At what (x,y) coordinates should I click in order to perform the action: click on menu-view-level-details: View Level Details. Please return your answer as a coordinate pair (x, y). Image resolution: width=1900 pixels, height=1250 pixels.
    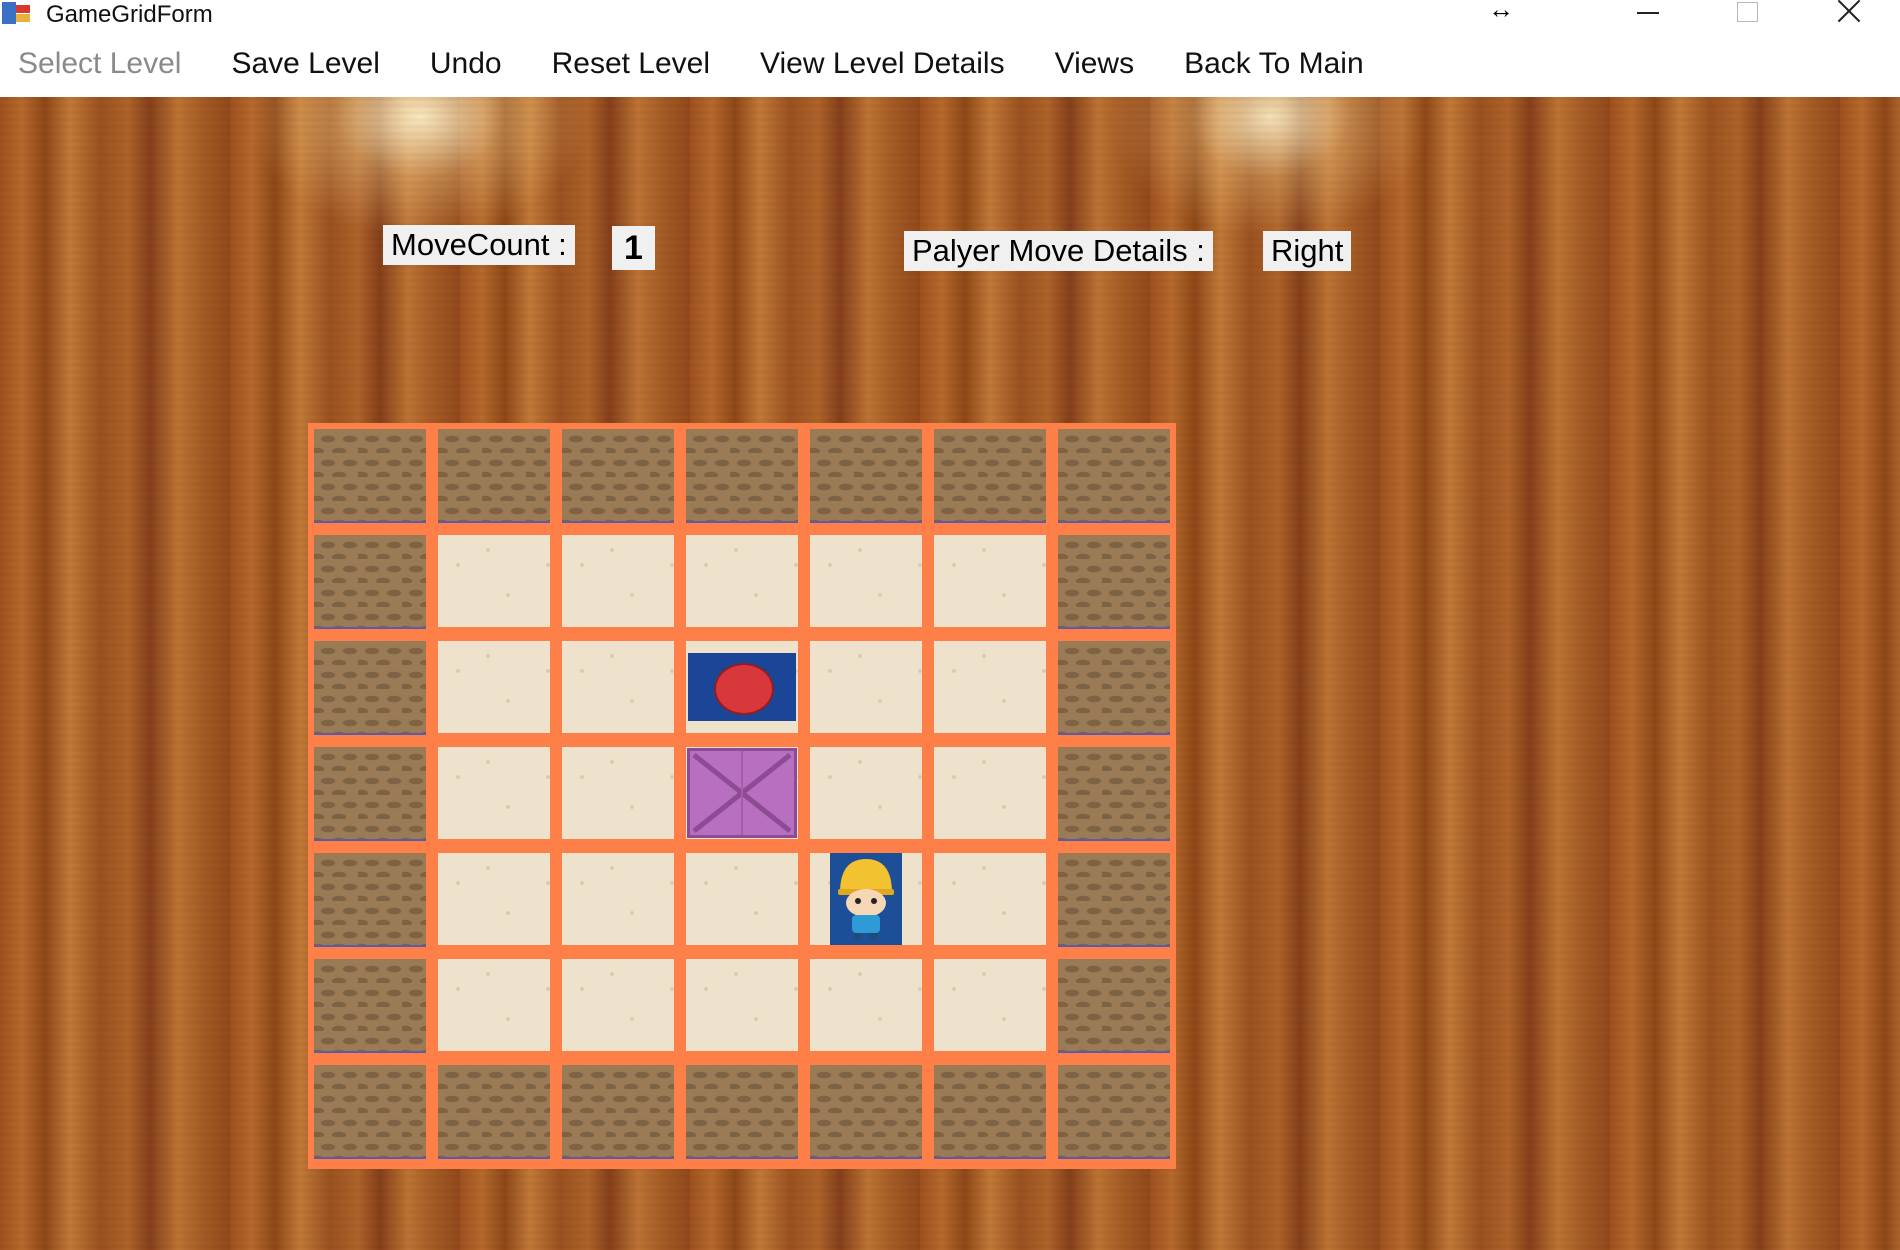
    Looking at the image, I should click on (882, 63).